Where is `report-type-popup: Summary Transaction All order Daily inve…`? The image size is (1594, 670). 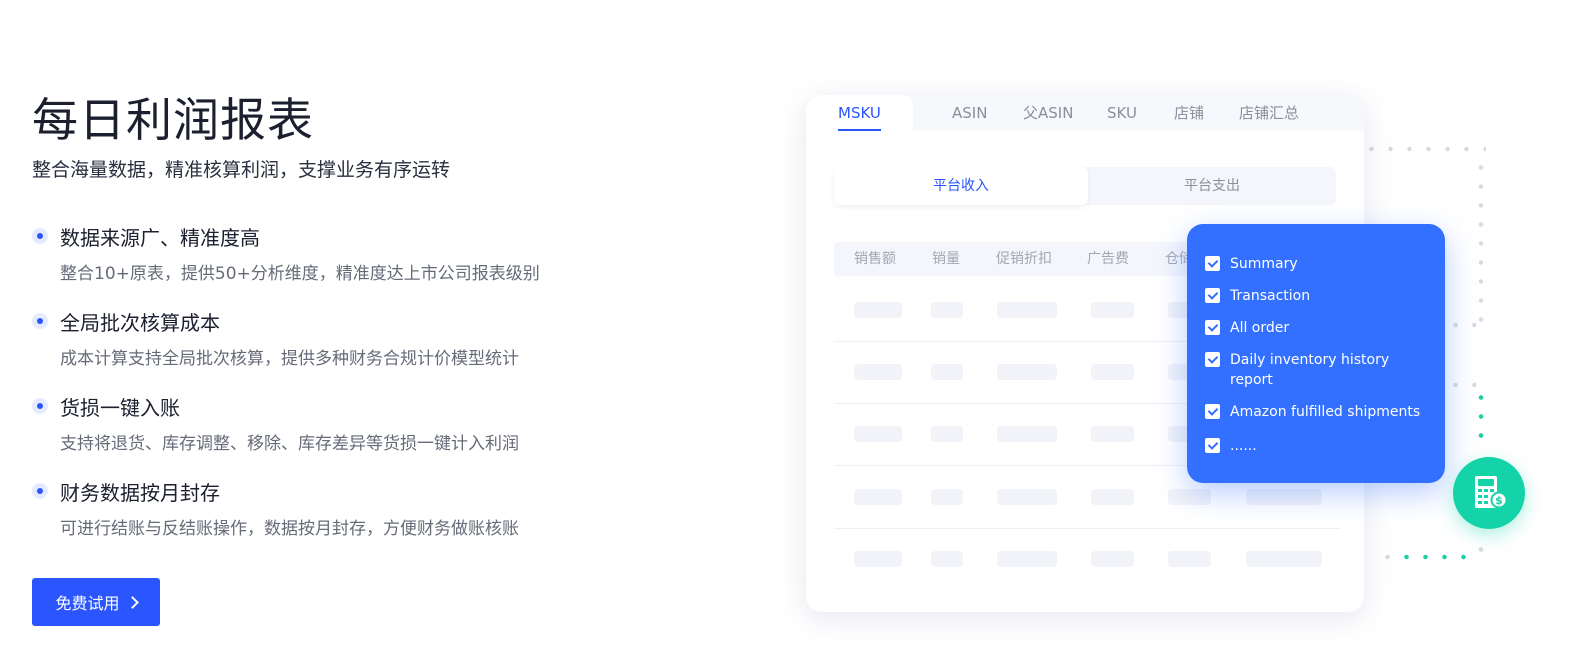 report-type-popup: Summary Transaction All order Daily inve… is located at coordinates (1316, 353).